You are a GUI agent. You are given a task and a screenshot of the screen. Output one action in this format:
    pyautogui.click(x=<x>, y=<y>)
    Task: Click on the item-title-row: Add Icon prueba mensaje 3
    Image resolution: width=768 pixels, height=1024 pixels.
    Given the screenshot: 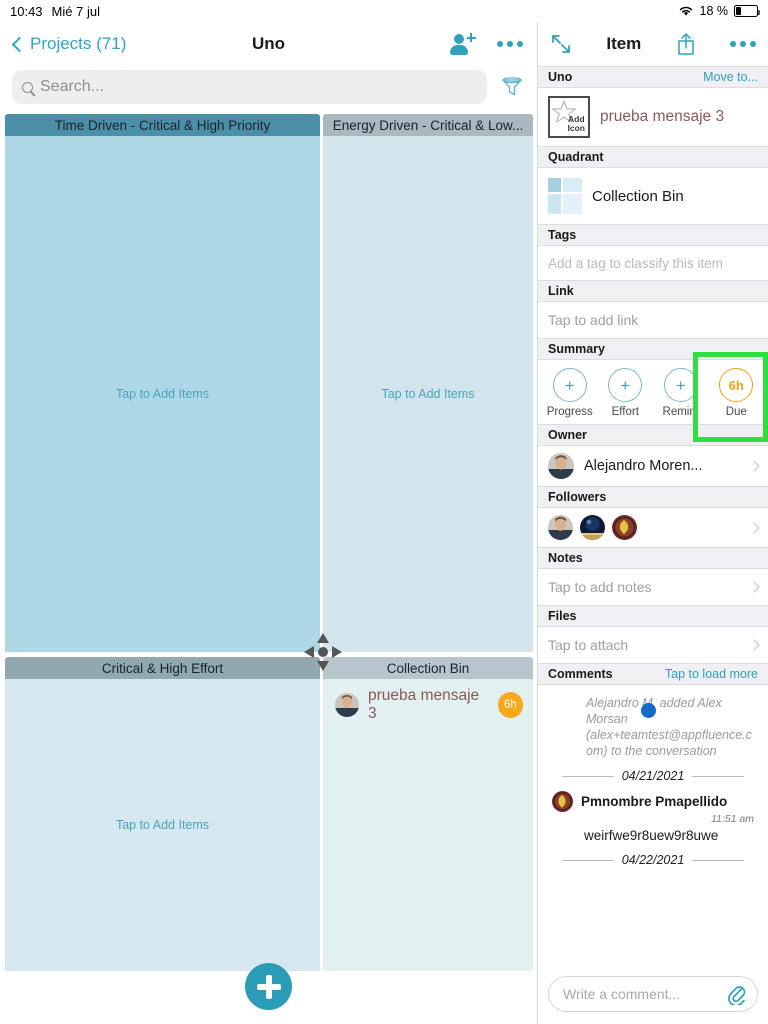 What is the action you would take?
    pyautogui.click(x=653, y=117)
    